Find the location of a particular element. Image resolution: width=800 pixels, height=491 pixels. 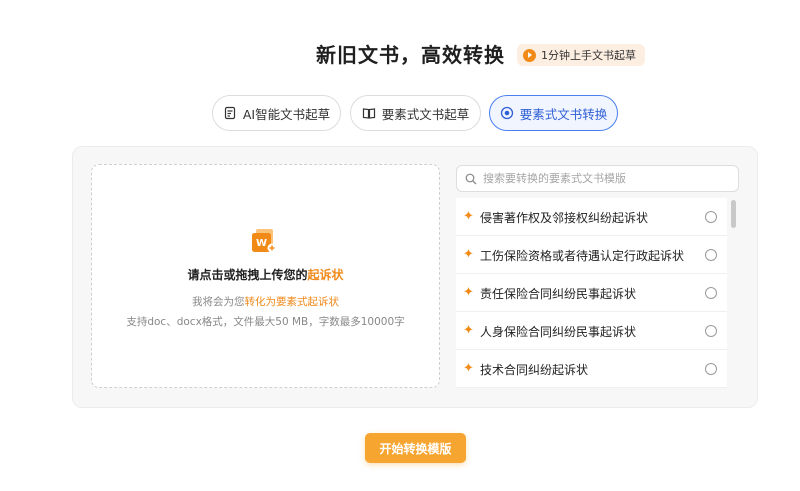

page-header: 新旧文书，高效转换 1分钟上手文书起草 is located at coordinates (400, 55).